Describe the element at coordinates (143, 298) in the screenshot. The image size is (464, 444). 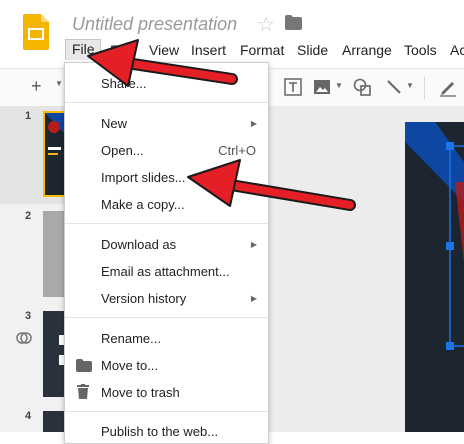
I see `menu-item-version-history: Version history` at that location.